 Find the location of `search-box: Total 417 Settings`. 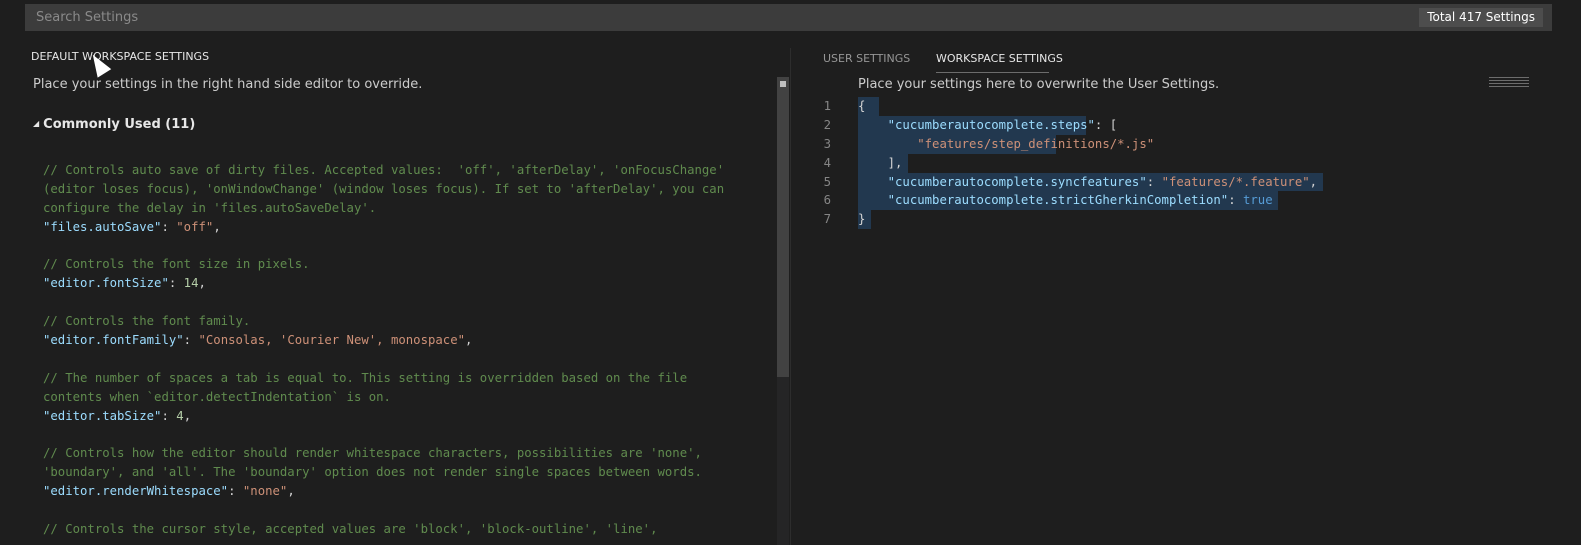

search-box: Total 417 Settings is located at coordinates (788, 17).